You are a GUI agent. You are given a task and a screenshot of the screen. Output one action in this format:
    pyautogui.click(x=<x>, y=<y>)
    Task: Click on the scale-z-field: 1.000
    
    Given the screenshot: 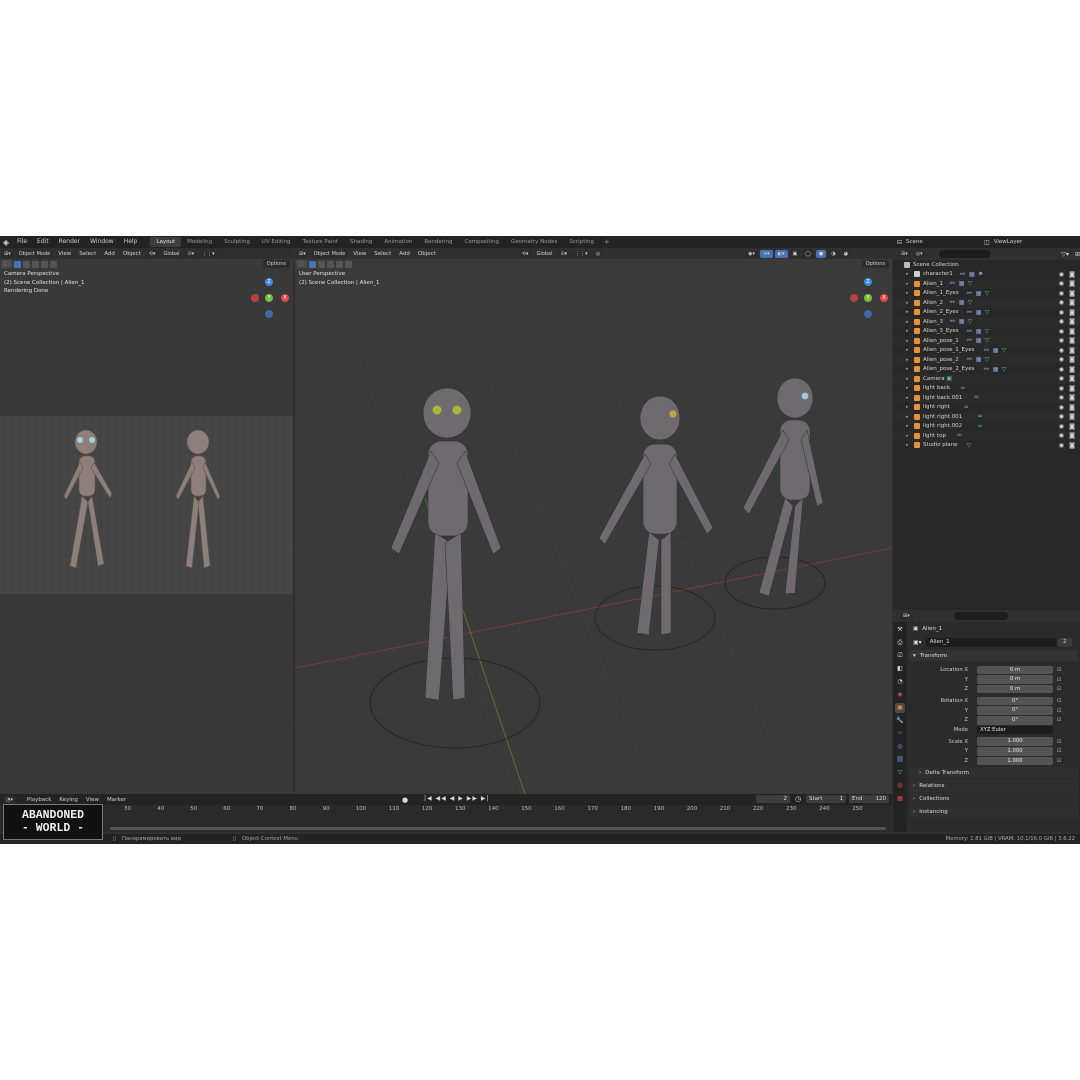 What is the action you would take?
    pyautogui.click(x=1015, y=761)
    